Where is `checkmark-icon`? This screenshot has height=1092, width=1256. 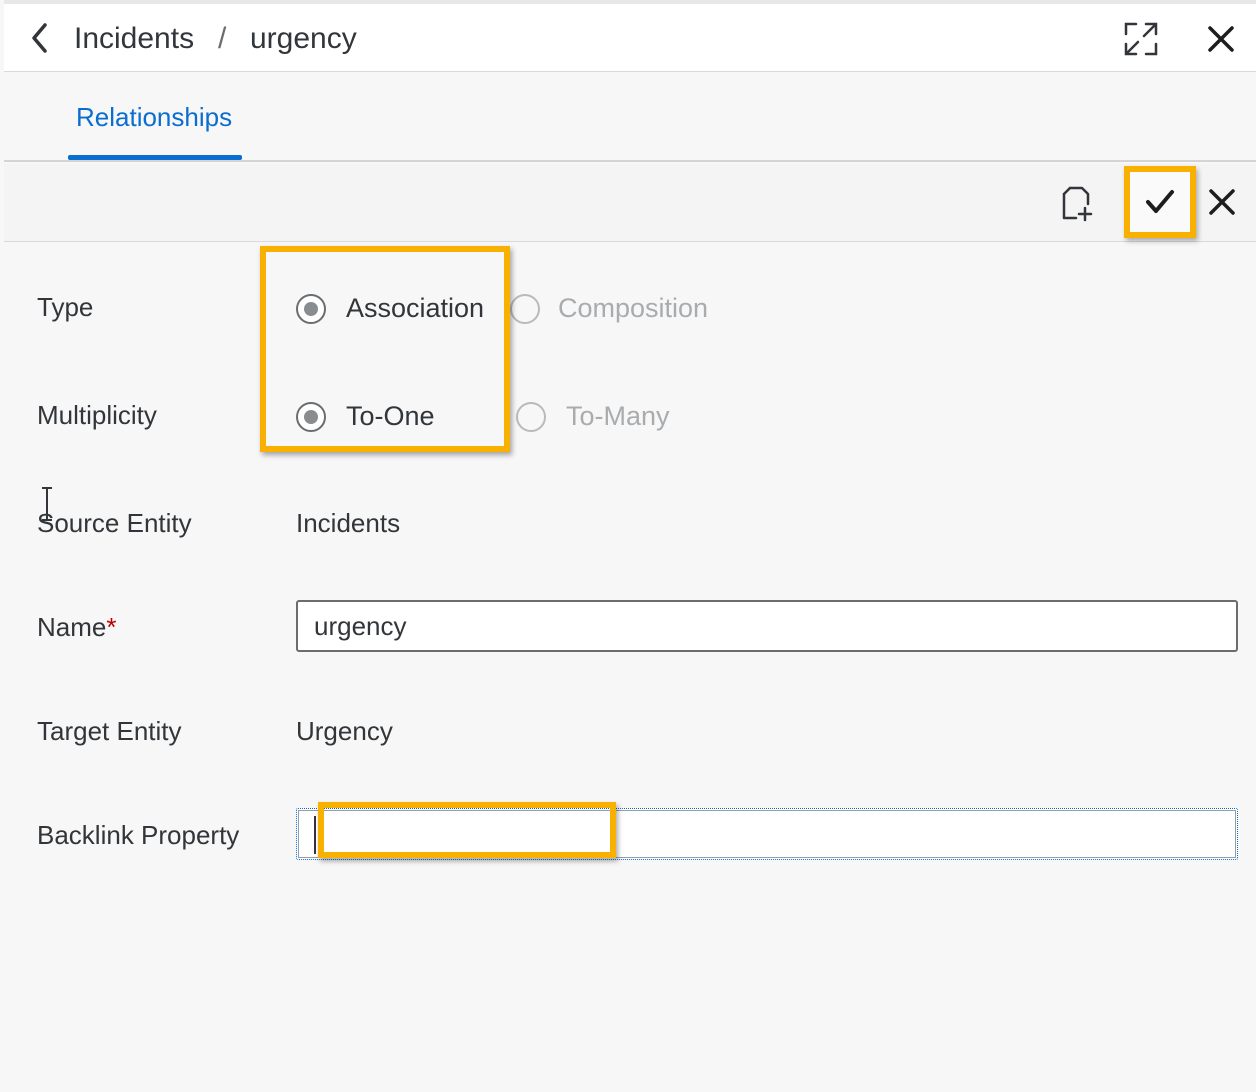 checkmark-icon is located at coordinates (1160, 201).